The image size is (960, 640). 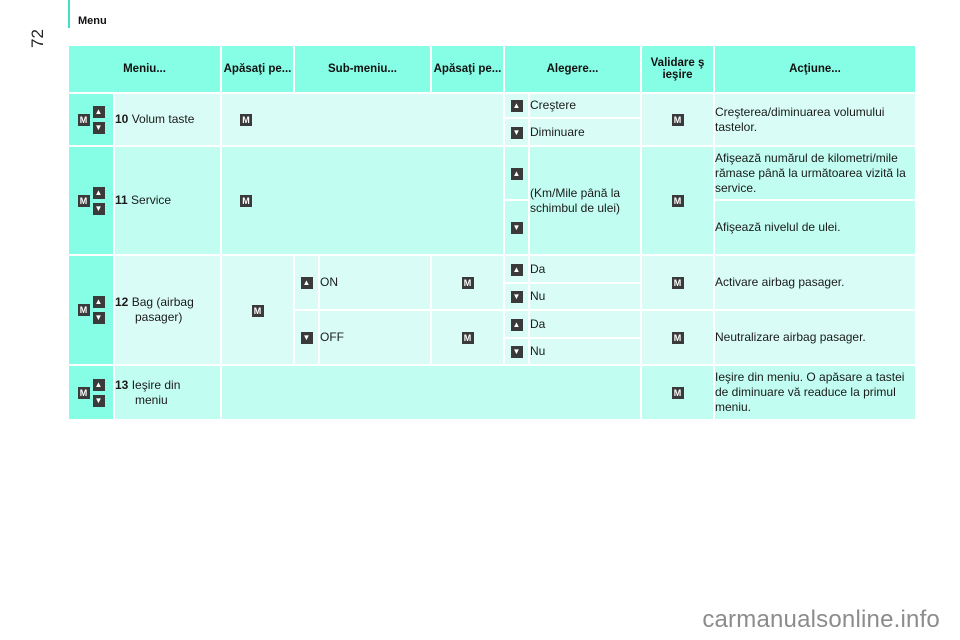 What do you see at coordinates (167, 392) in the screenshot?
I see `menu-item-name: 13 Ieşire din meniu` at bounding box center [167, 392].